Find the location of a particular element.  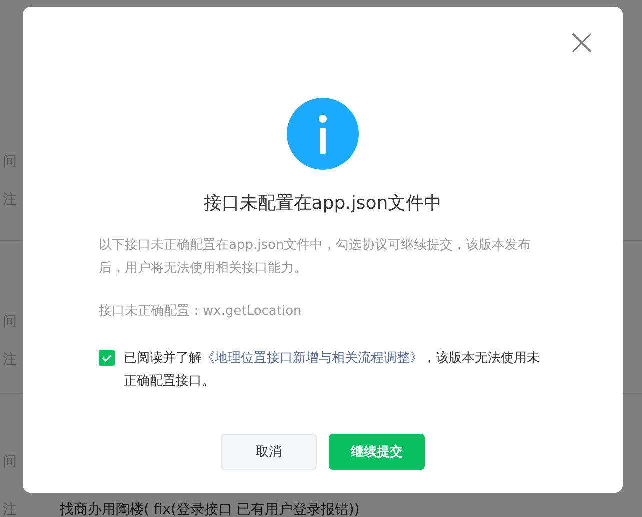

dialog-description: 以下接口未正确配置在app.json文件中，勾选协议可继续提交，该版本发布后，用户将无法使用相关接口能力。 is located at coordinates (315, 257).